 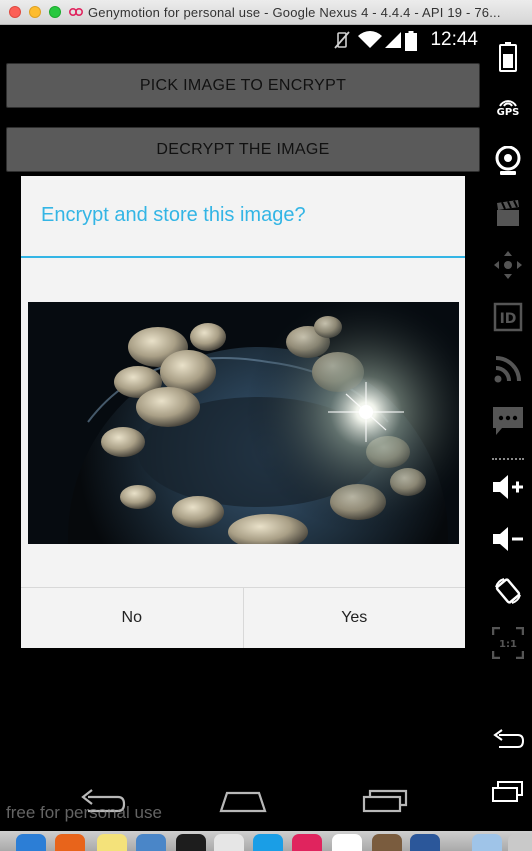 I want to click on mac-dock, so click(x=266, y=841).